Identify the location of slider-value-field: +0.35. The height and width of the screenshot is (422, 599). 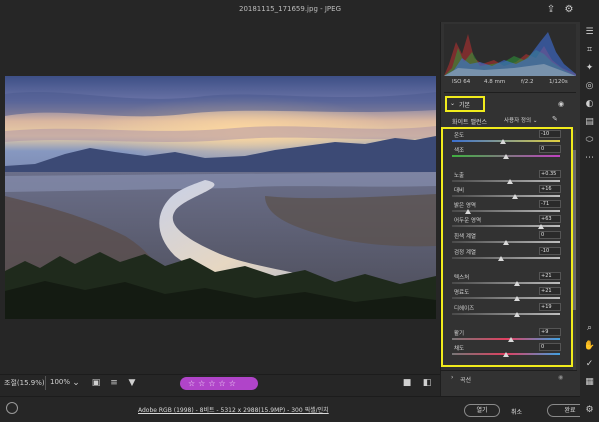
(550, 174).